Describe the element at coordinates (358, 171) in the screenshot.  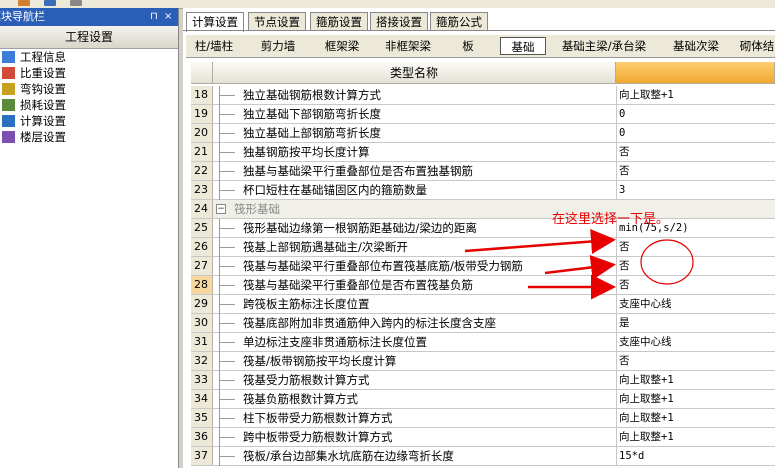
I see `setting-name: 独基与基础梁平行重叠部位是否布置独基钢筋` at that location.